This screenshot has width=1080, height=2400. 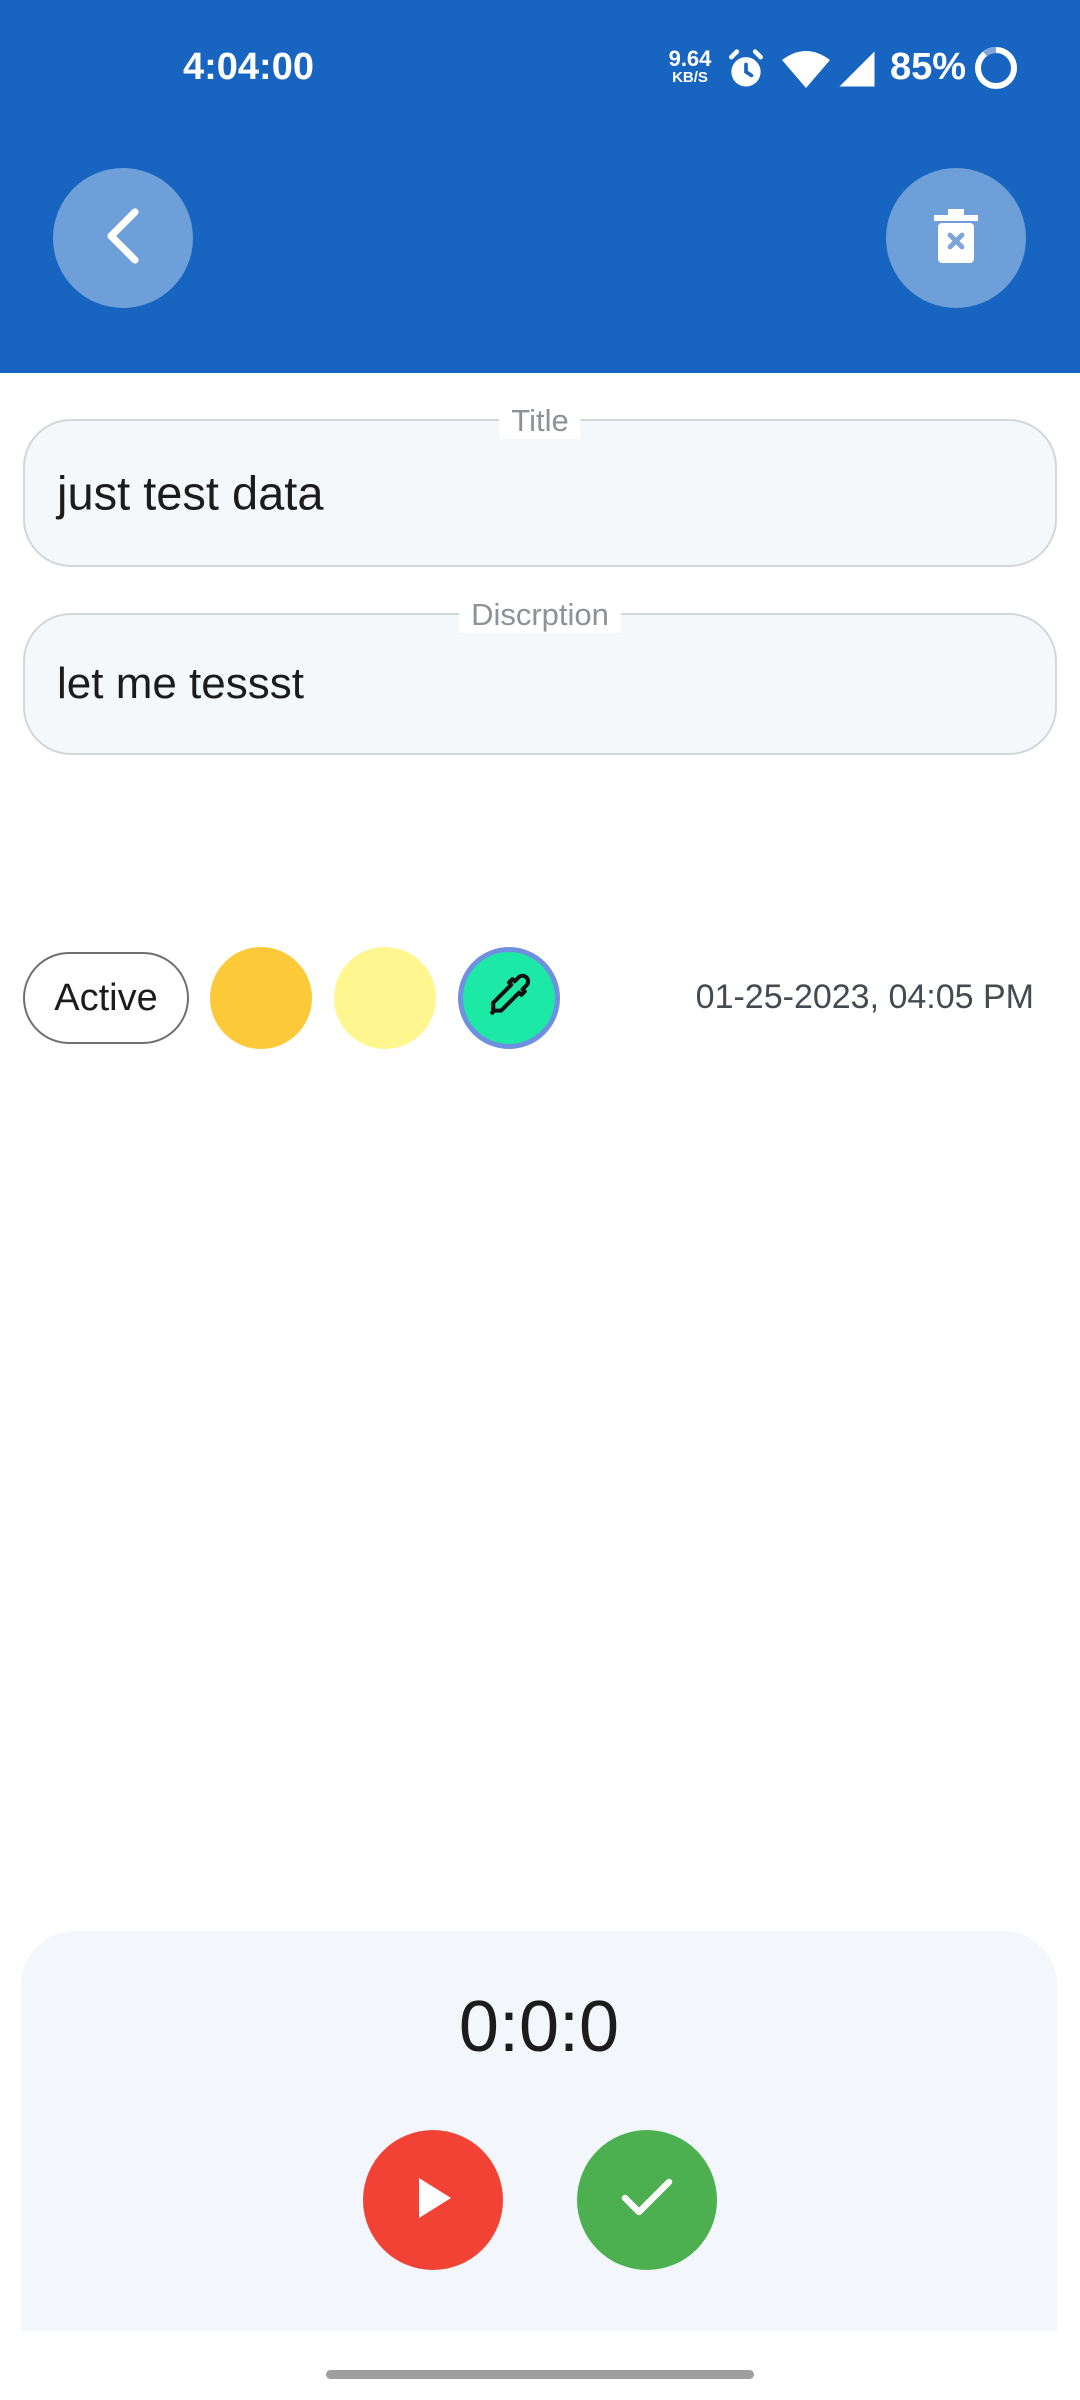 What do you see at coordinates (928, 67) in the screenshot?
I see `battery-percent: 85%` at bounding box center [928, 67].